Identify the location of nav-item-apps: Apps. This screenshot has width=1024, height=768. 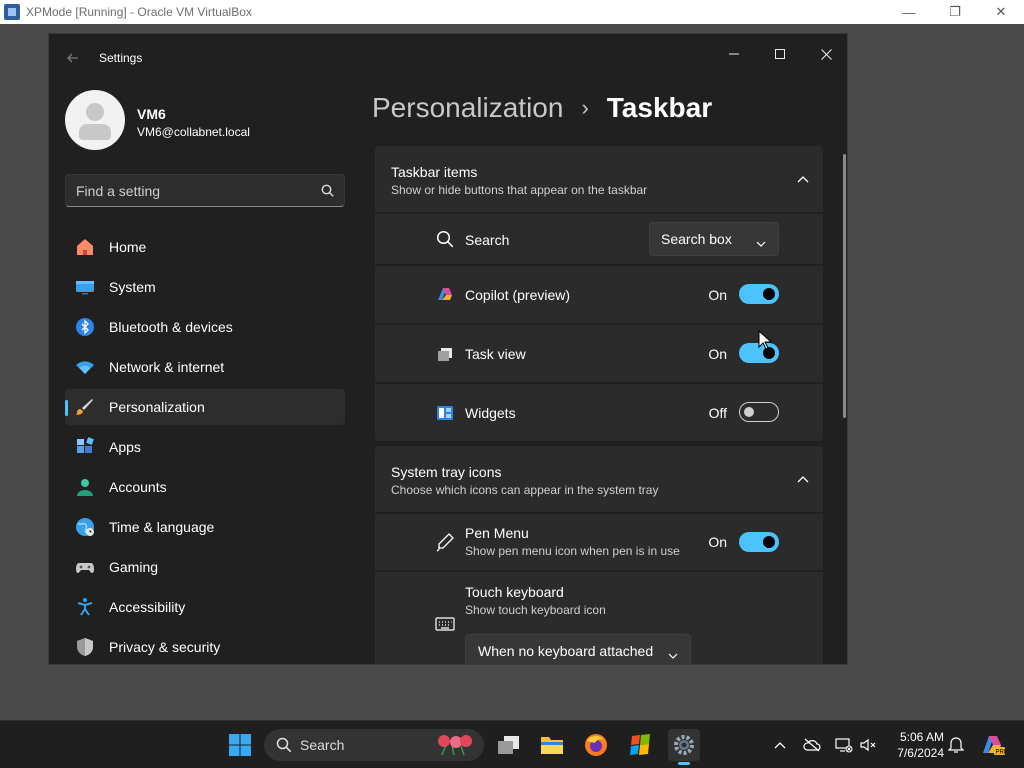
(205, 447).